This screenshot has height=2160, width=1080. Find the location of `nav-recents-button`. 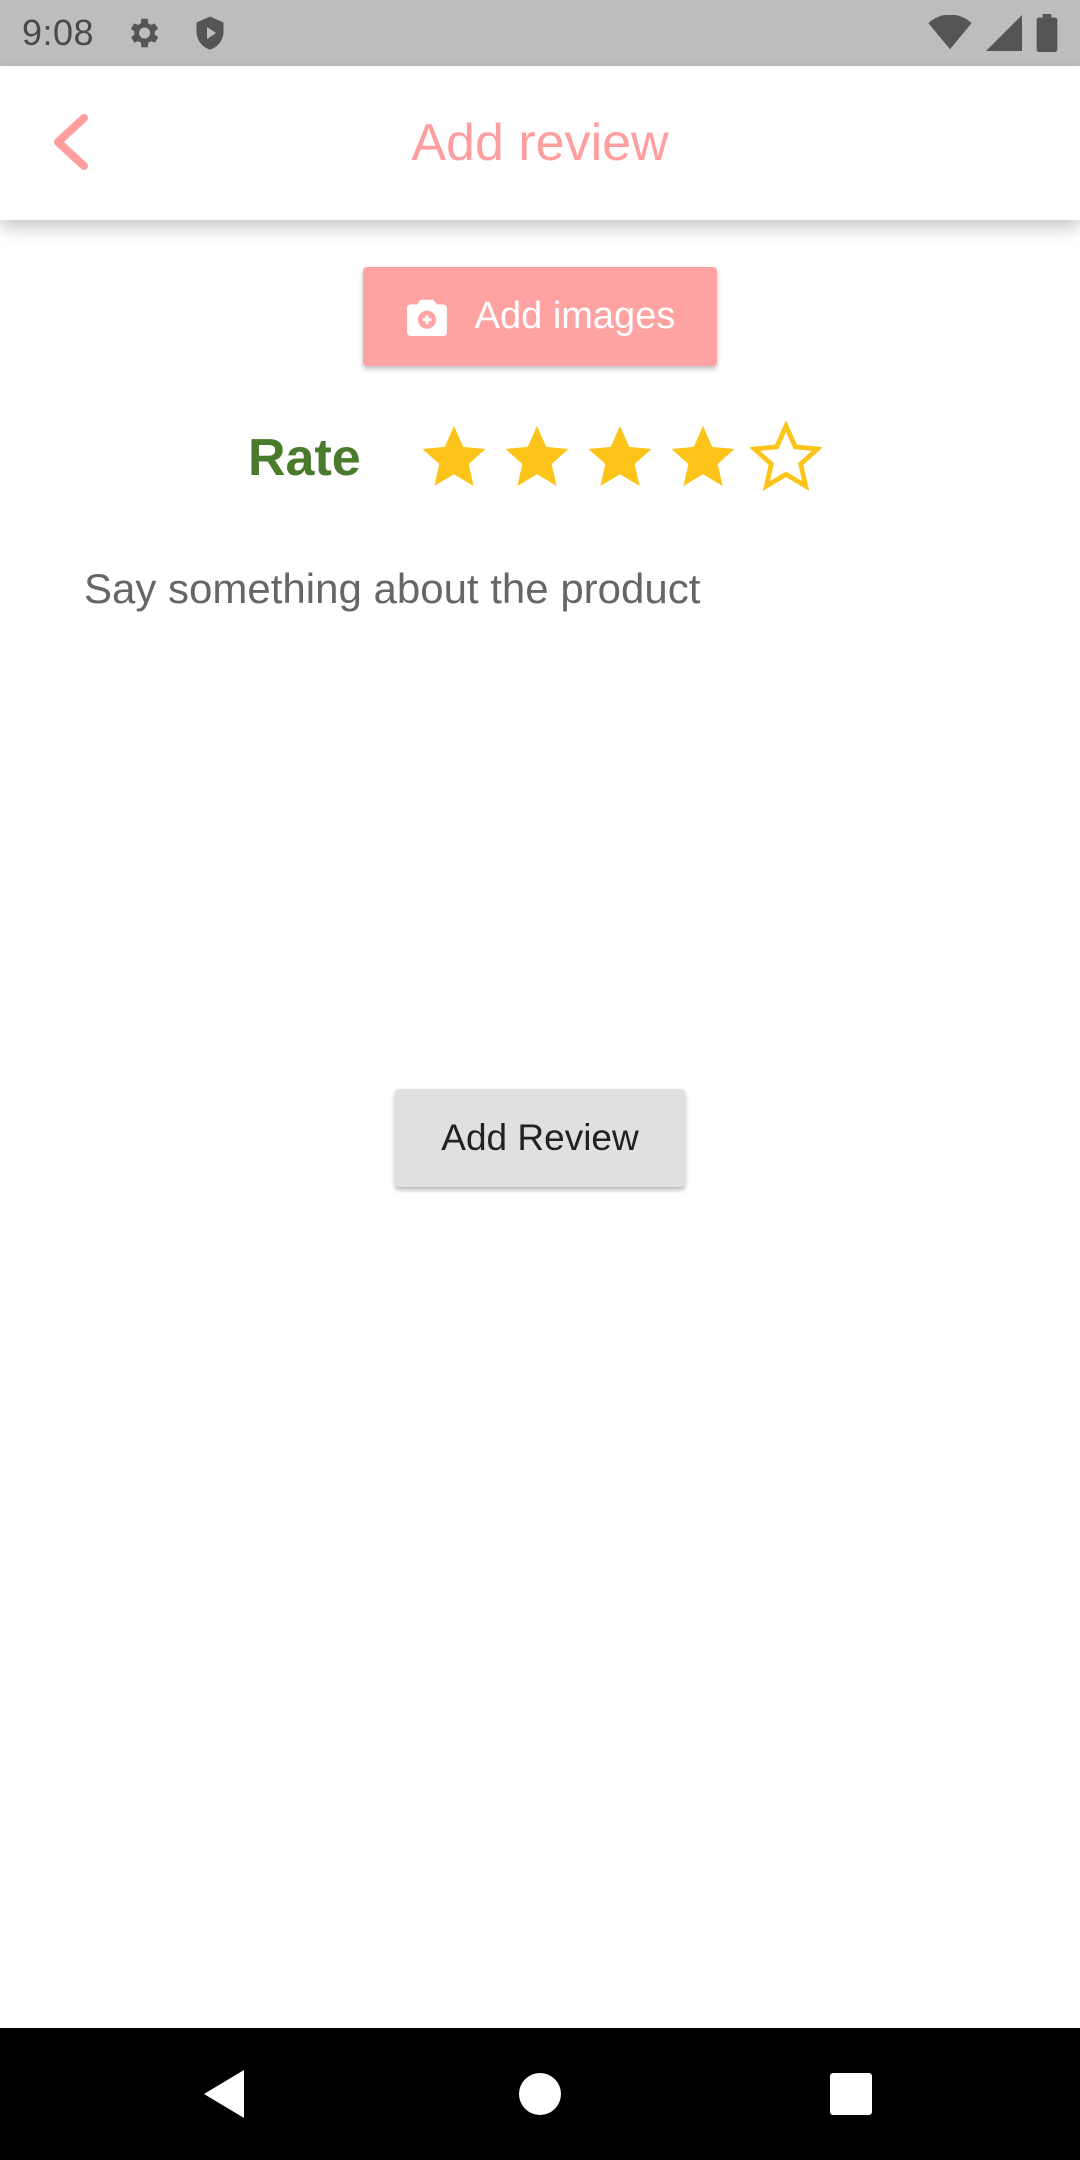

nav-recents-button is located at coordinates (851, 2094).